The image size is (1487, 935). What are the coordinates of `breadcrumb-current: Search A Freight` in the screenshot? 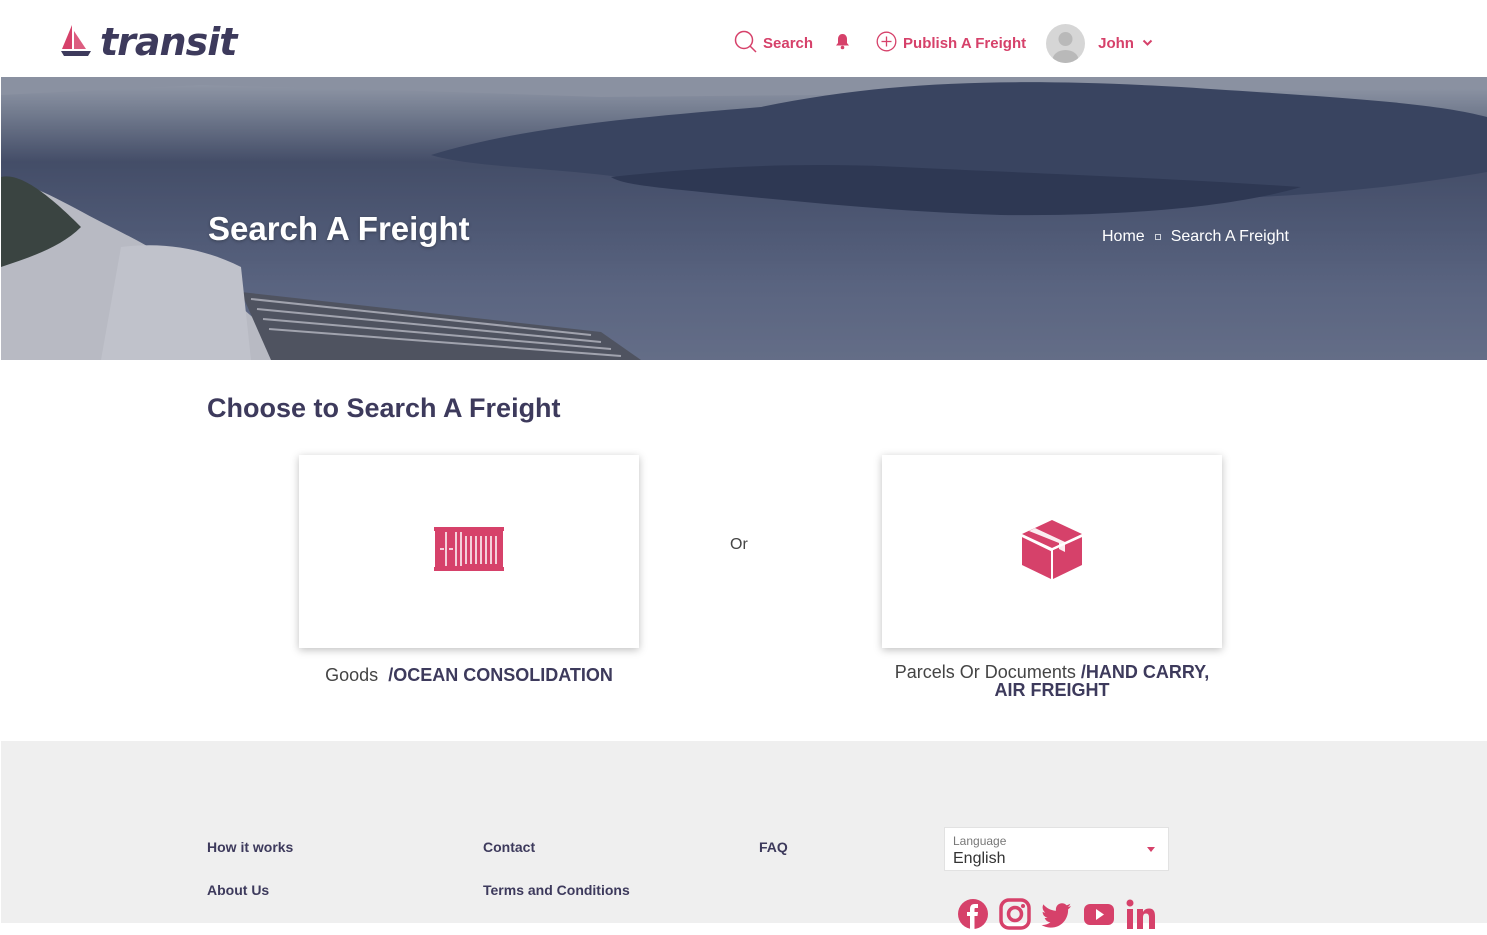 It's located at (1229, 236).